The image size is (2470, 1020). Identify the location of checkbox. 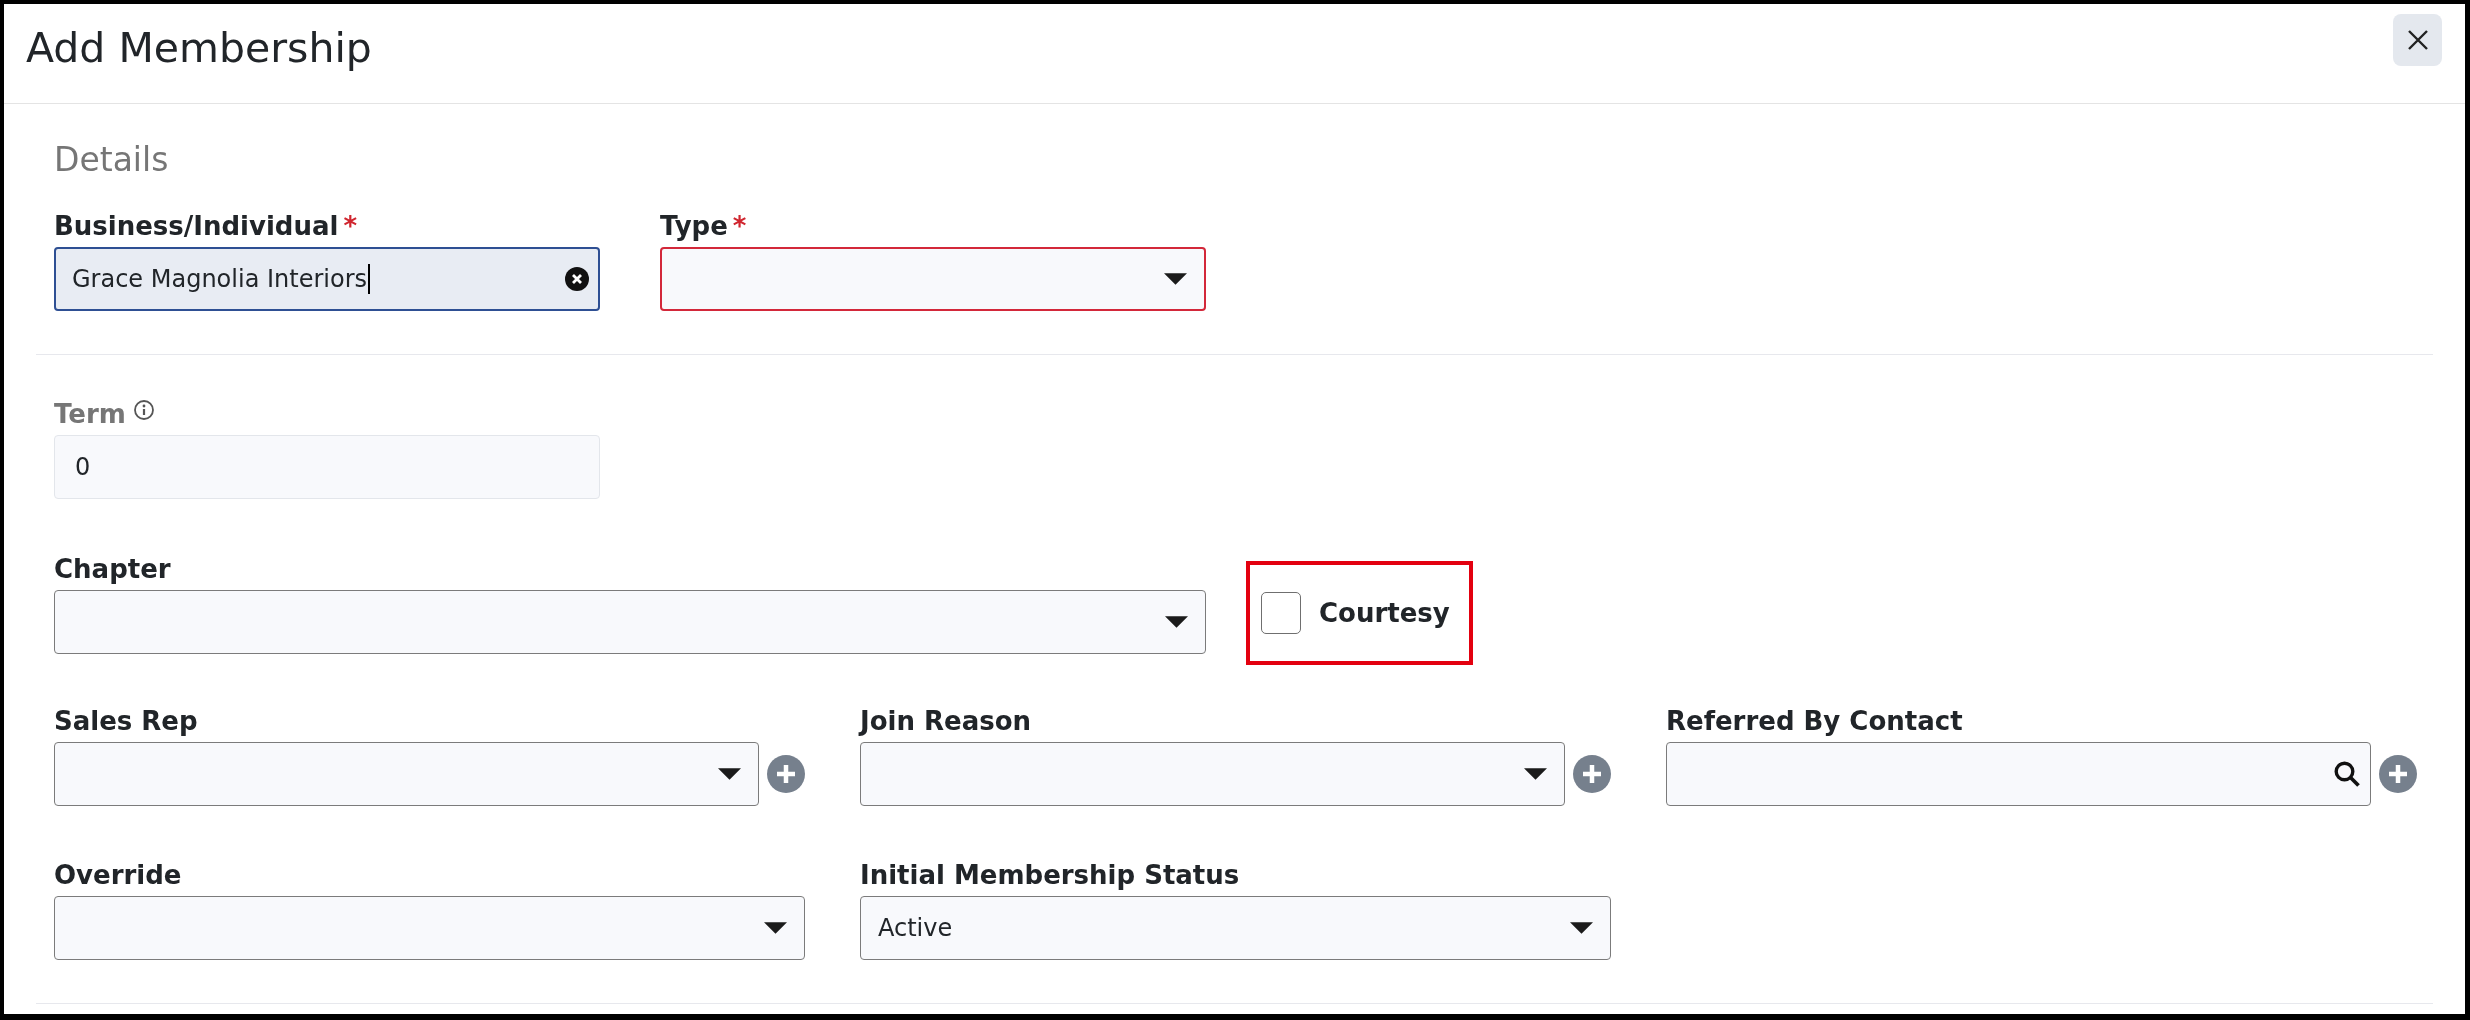
(1281, 613).